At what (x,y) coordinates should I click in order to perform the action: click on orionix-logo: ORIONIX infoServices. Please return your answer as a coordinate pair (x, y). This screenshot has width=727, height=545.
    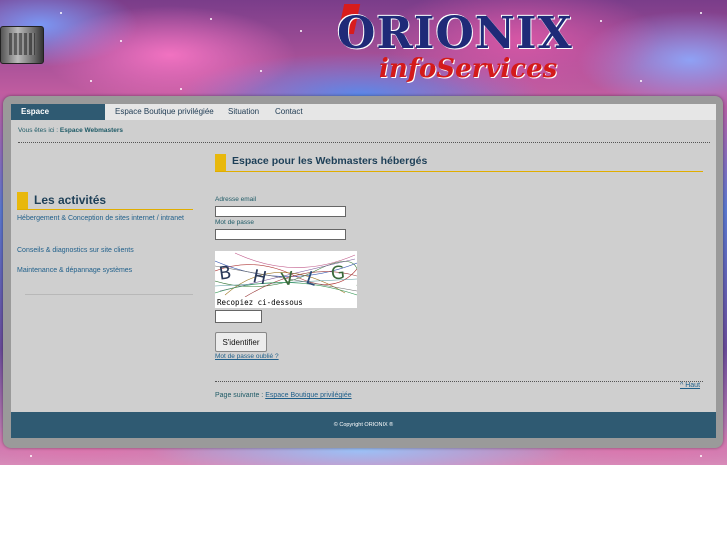
    Looking at the image, I should click on (454, 49).